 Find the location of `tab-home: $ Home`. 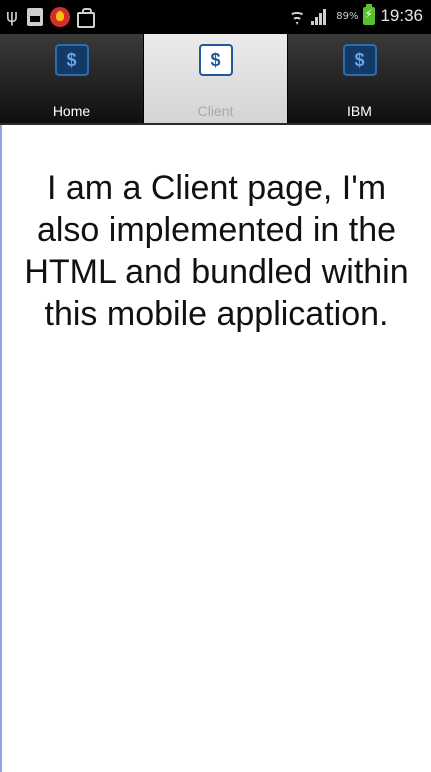

tab-home: $ Home is located at coordinates (72, 78).